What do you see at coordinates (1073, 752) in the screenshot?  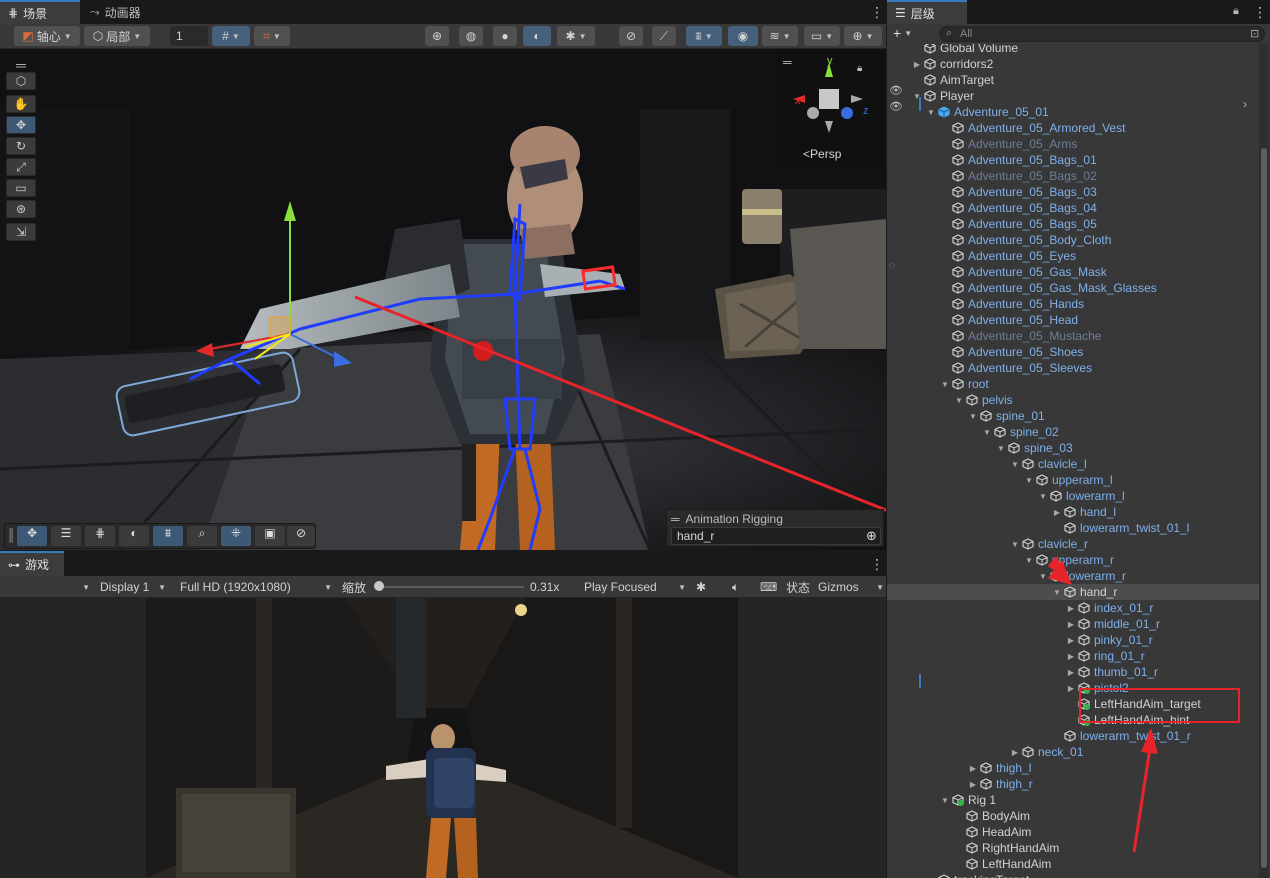 I see `hierarchy-item: ▶ neck_01` at bounding box center [1073, 752].